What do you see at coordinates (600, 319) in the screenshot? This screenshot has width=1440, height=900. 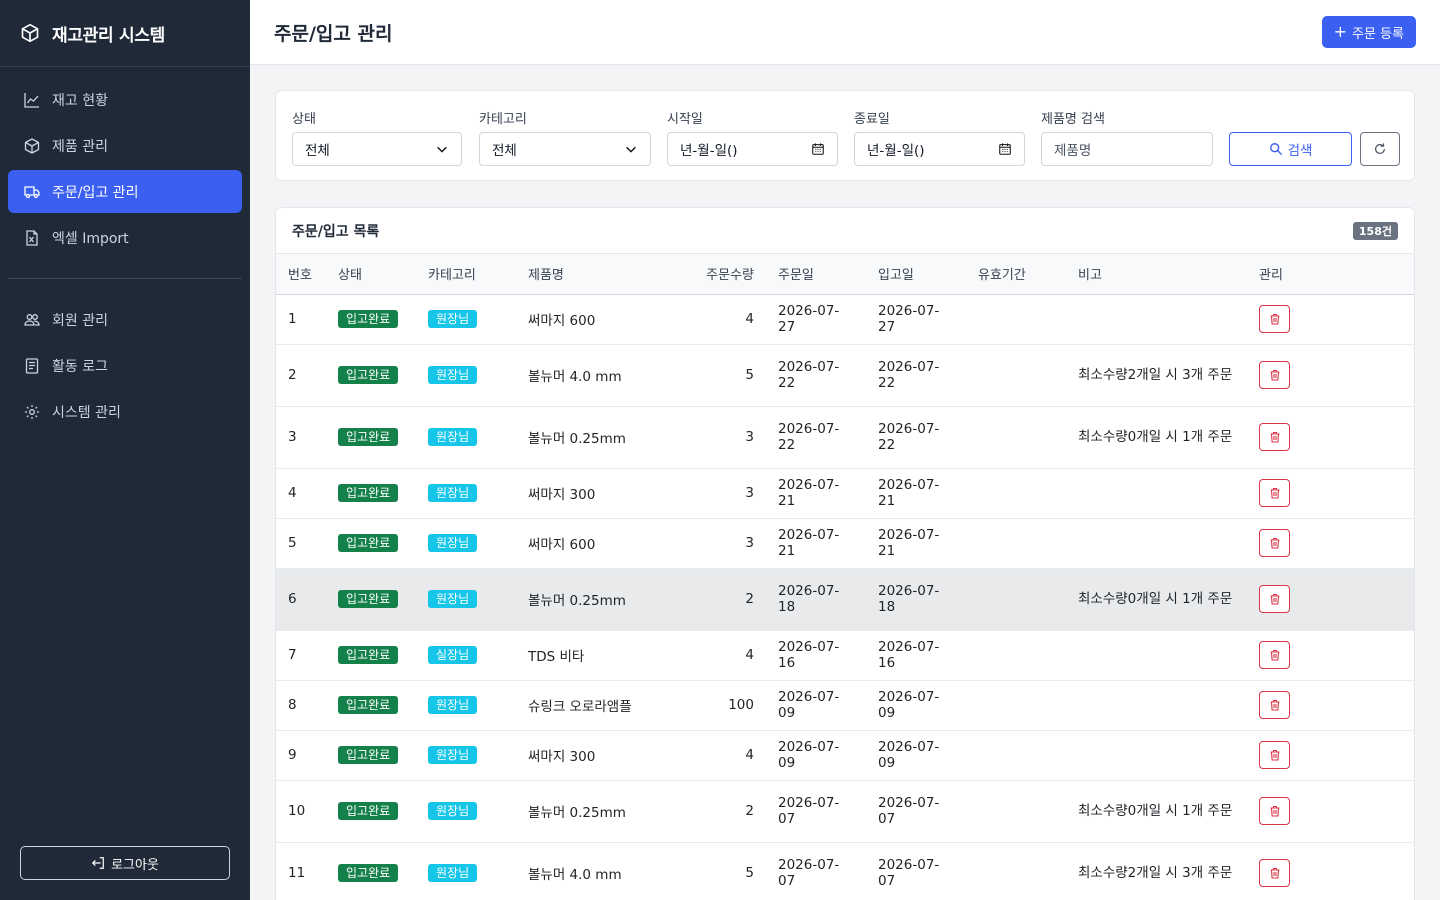 I see `cell-product: 써마지 600` at bounding box center [600, 319].